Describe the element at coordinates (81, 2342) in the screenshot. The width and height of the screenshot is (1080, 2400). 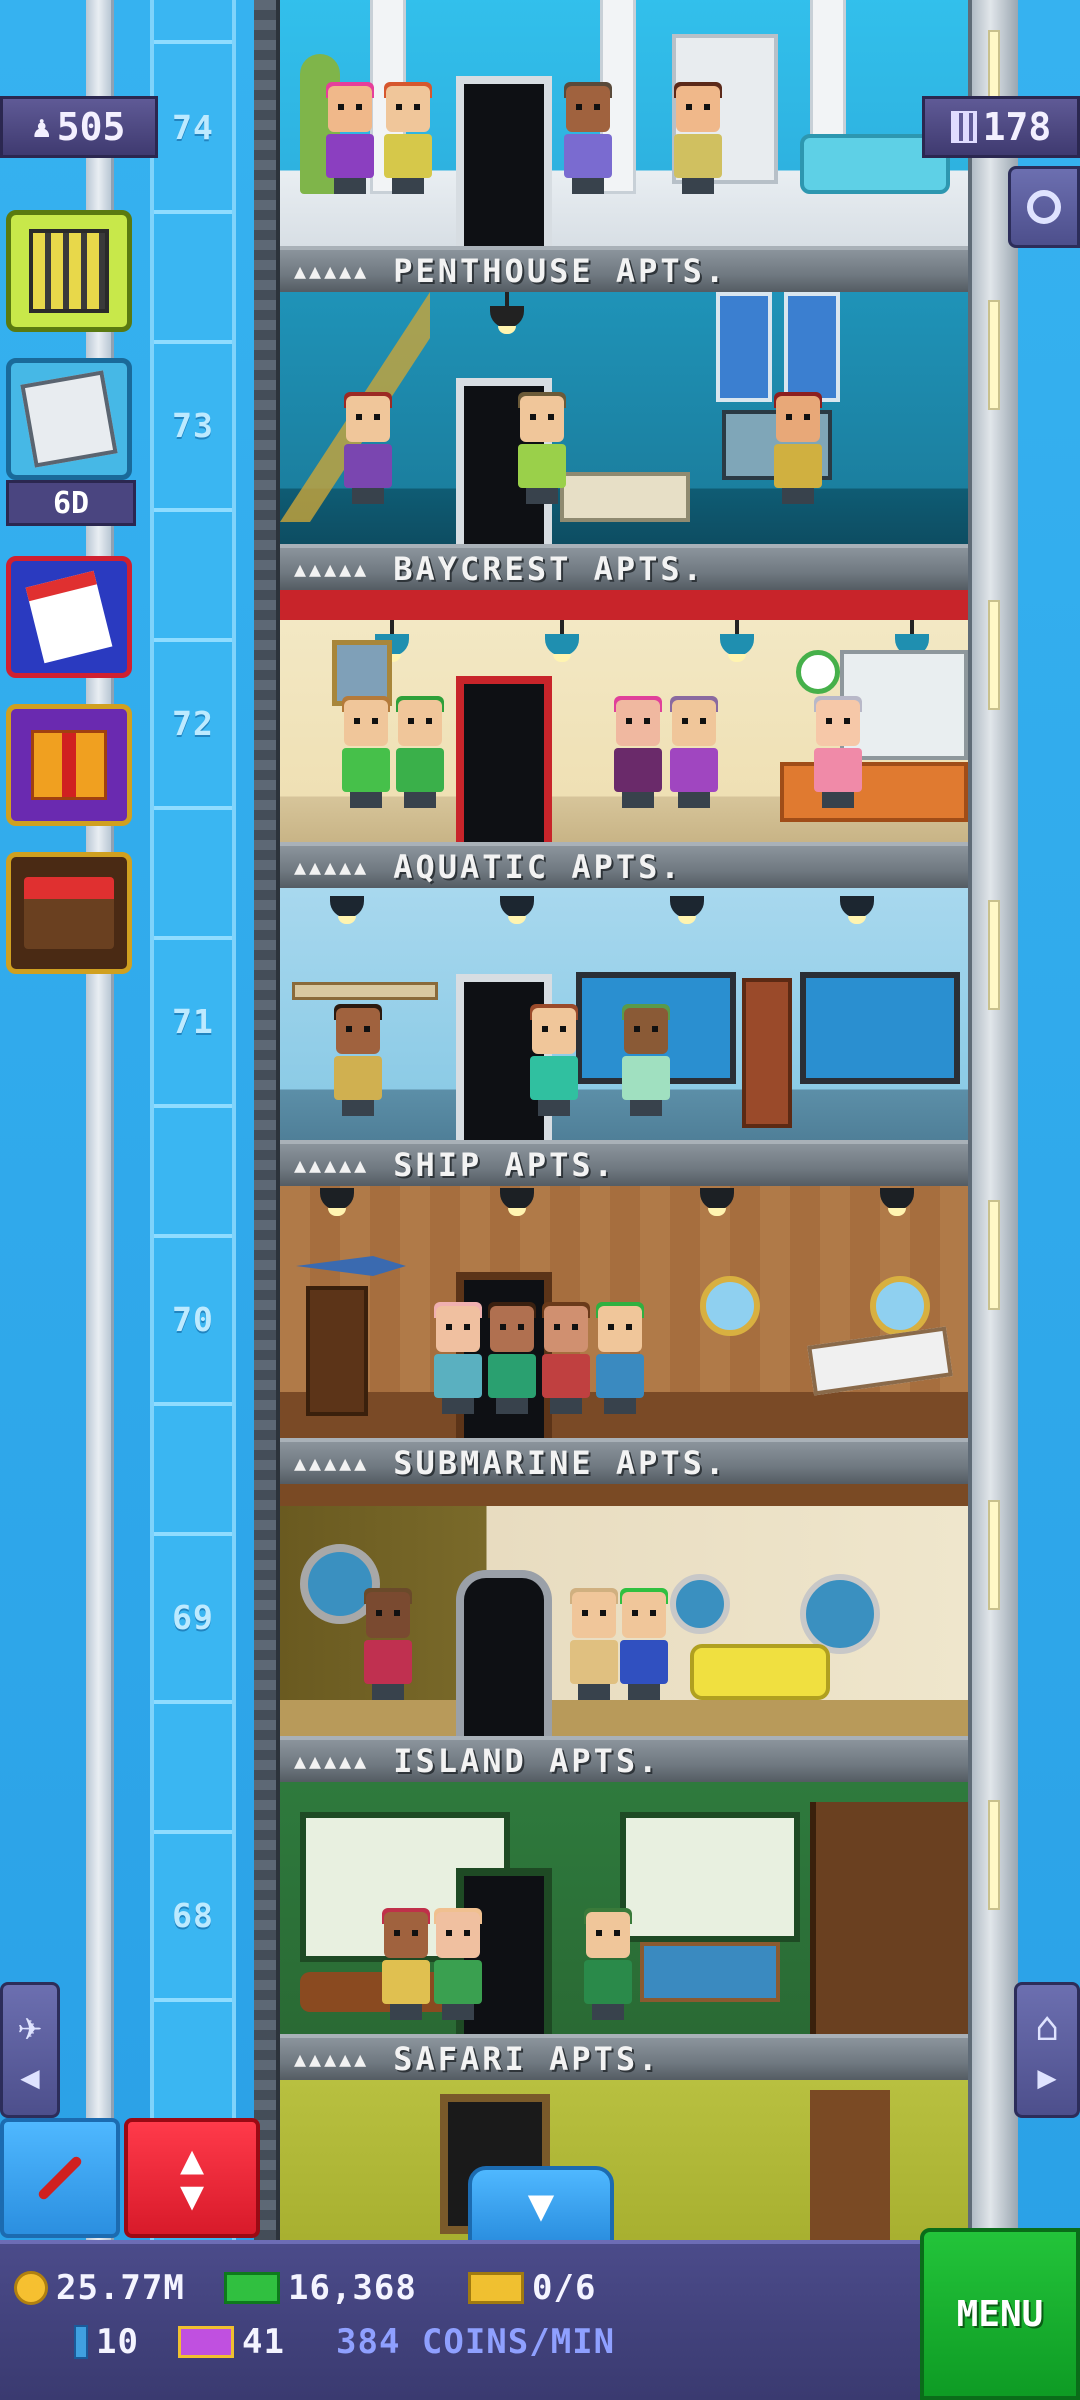
I see `key-icon` at that location.